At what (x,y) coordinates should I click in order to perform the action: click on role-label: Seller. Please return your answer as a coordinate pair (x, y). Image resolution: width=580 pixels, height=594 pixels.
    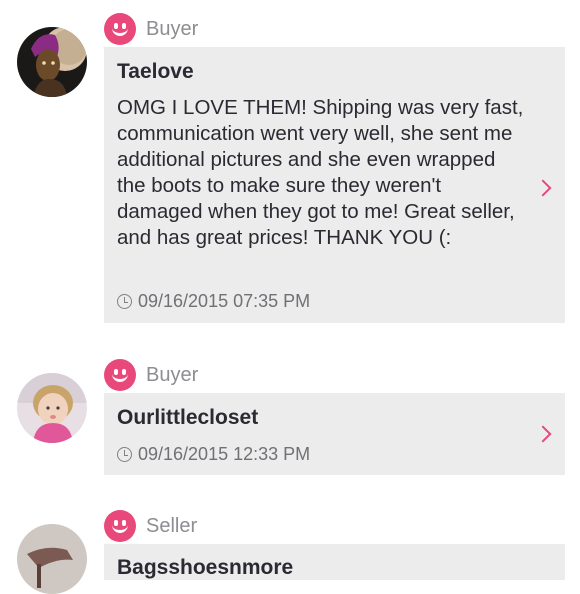
    Looking at the image, I should click on (172, 525).